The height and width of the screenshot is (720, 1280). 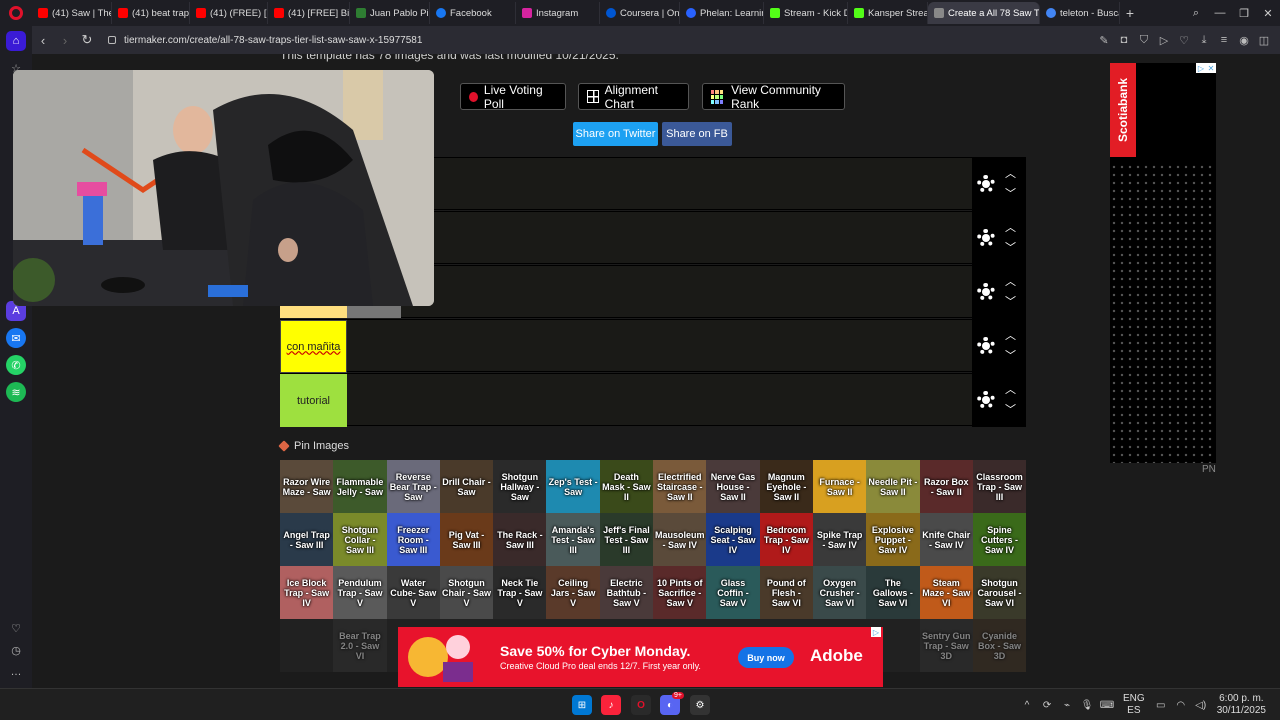 What do you see at coordinates (1161, 705) in the screenshot?
I see `display-icon: ▭` at bounding box center [1161, 705].